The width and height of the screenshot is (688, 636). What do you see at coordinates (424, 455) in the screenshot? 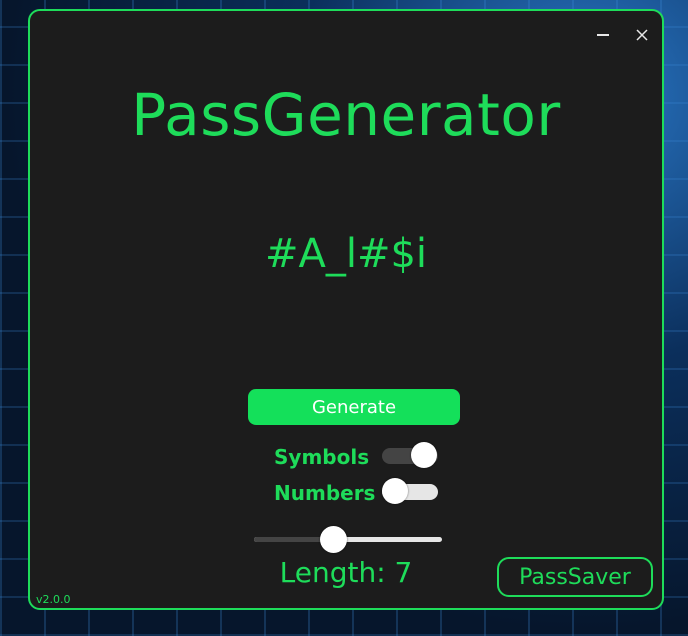
I see `symbols-toggle-knob` at bounding box center [424, 455].